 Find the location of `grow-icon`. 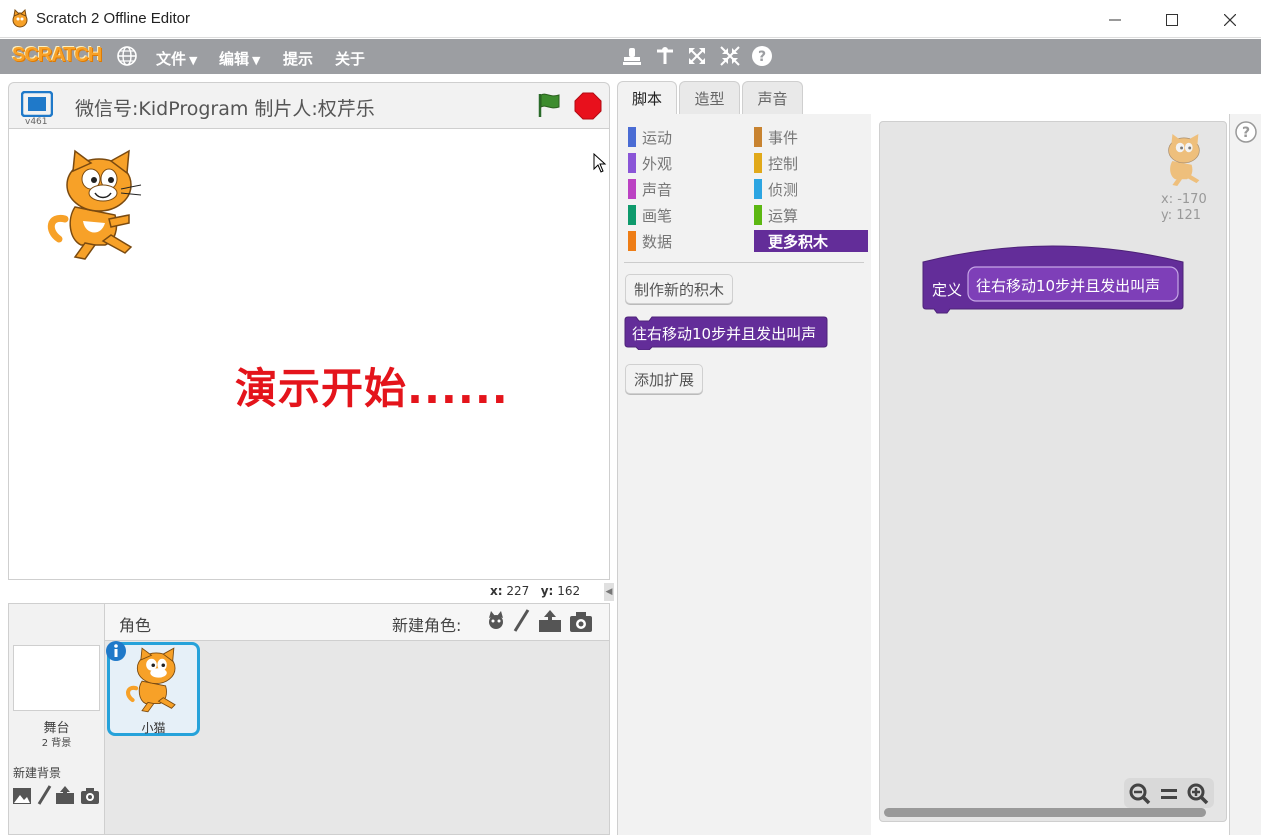

grow-icon is located at coordinates (697, 56).